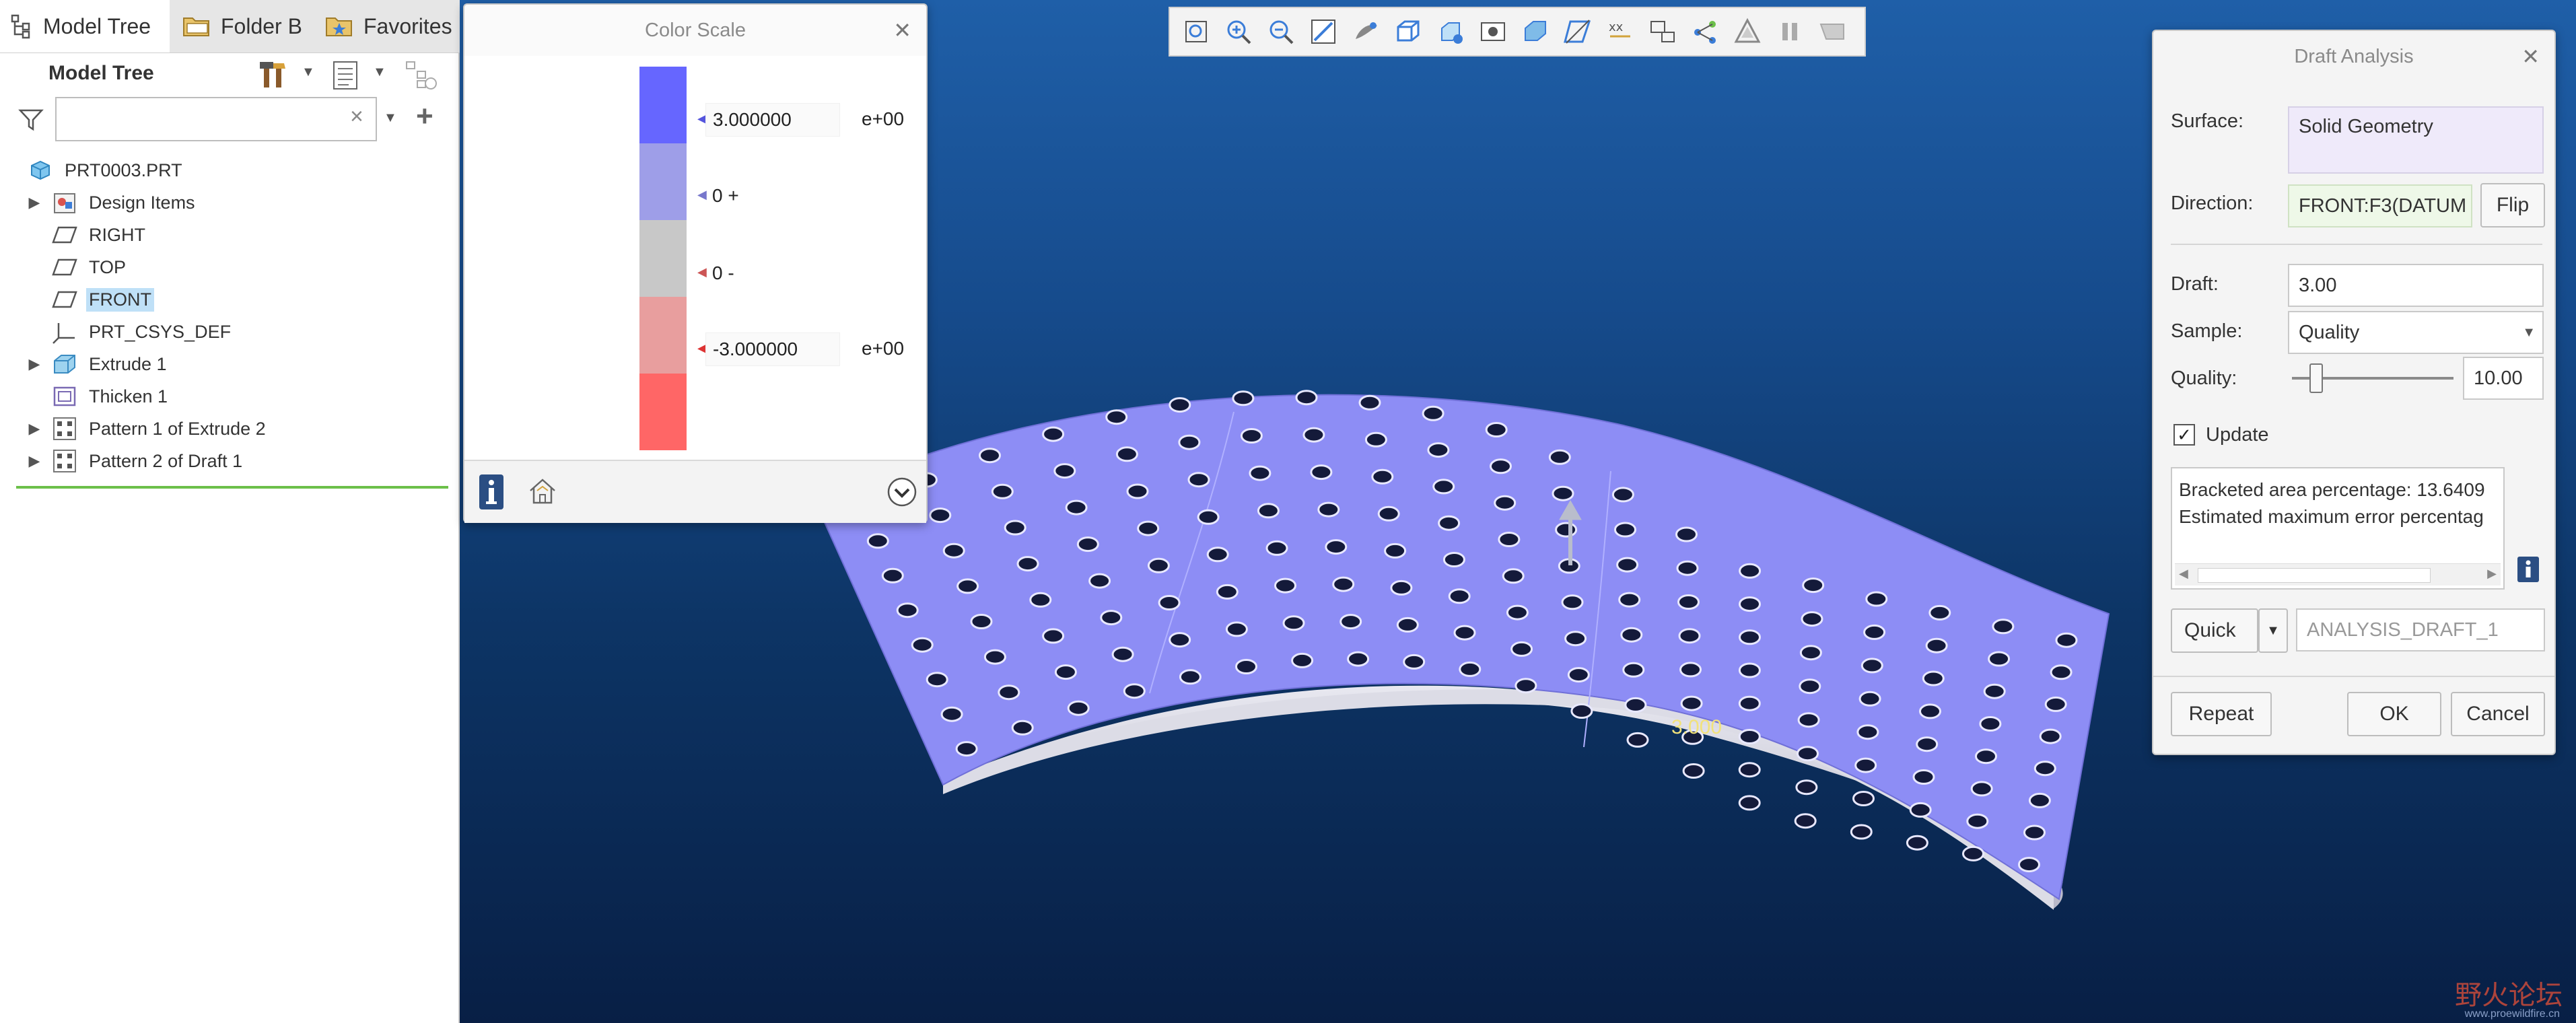  I want to click on sample-dropdown-chevron-icon: ▼, so click(2529, 333).